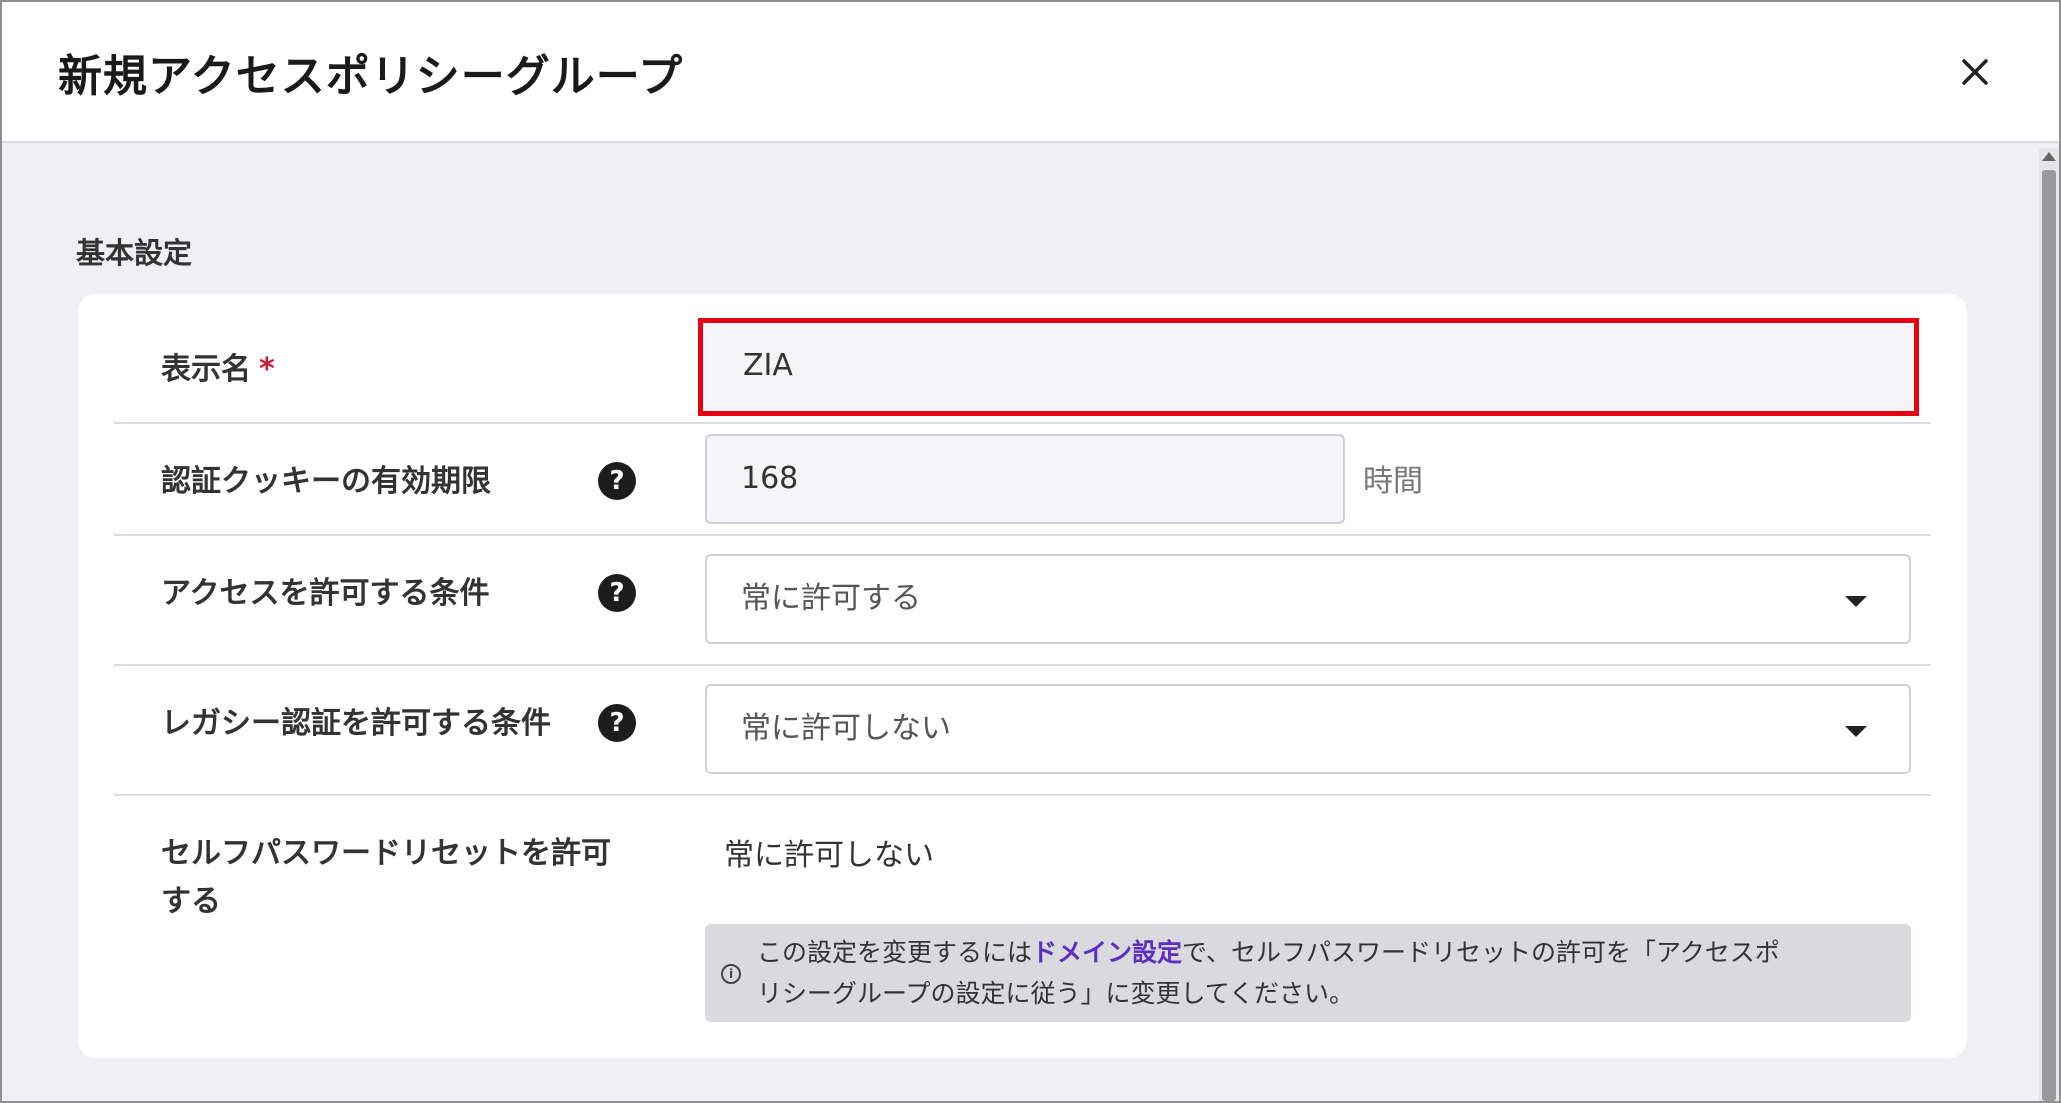 The width and height of the screenshot is (2061, 1103). I want to click on info-icon: i, so click(731, 974).